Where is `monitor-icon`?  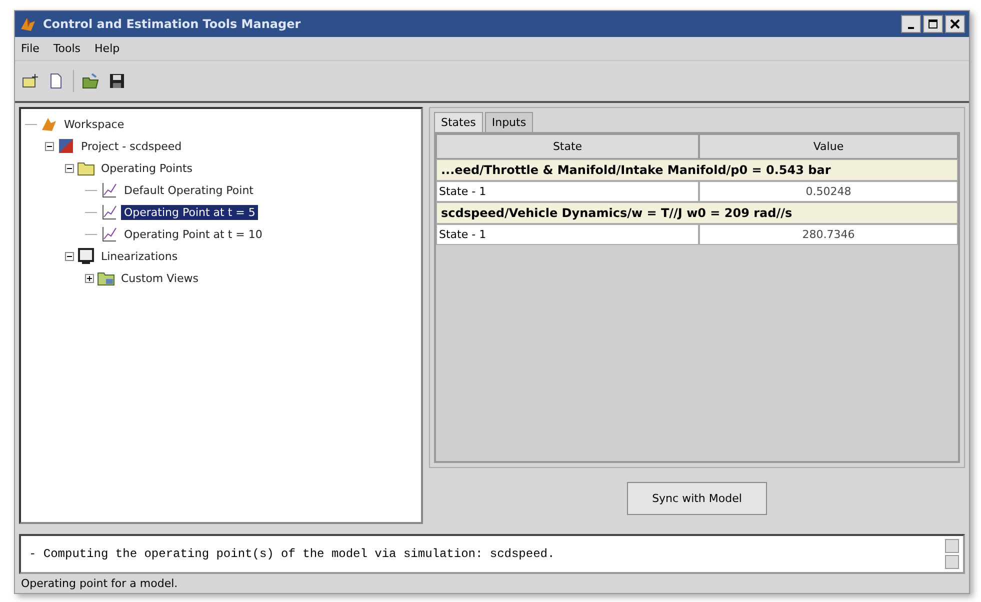 monitor-icon is located at coordinates (86, 256).